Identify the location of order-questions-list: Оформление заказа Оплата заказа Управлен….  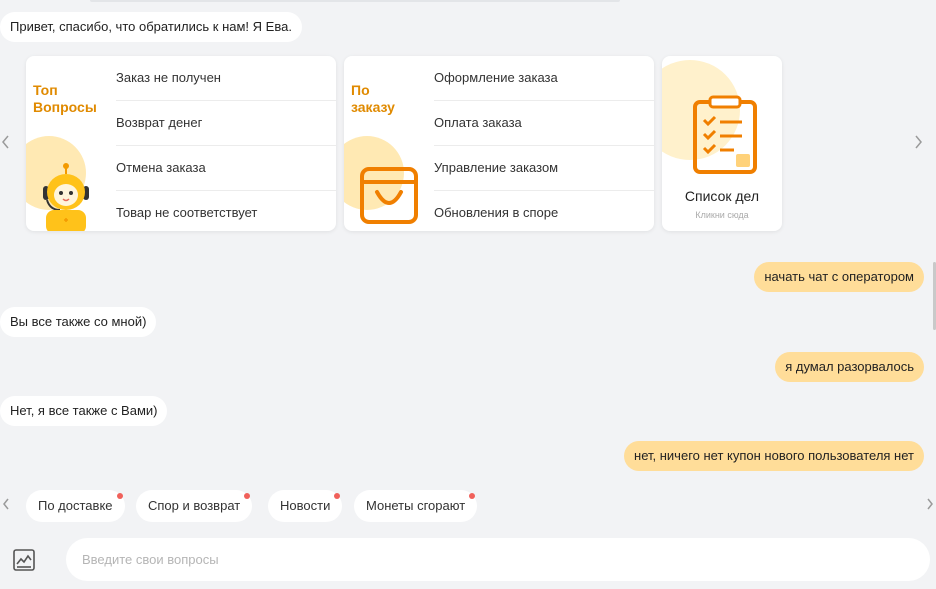
(544, 143).